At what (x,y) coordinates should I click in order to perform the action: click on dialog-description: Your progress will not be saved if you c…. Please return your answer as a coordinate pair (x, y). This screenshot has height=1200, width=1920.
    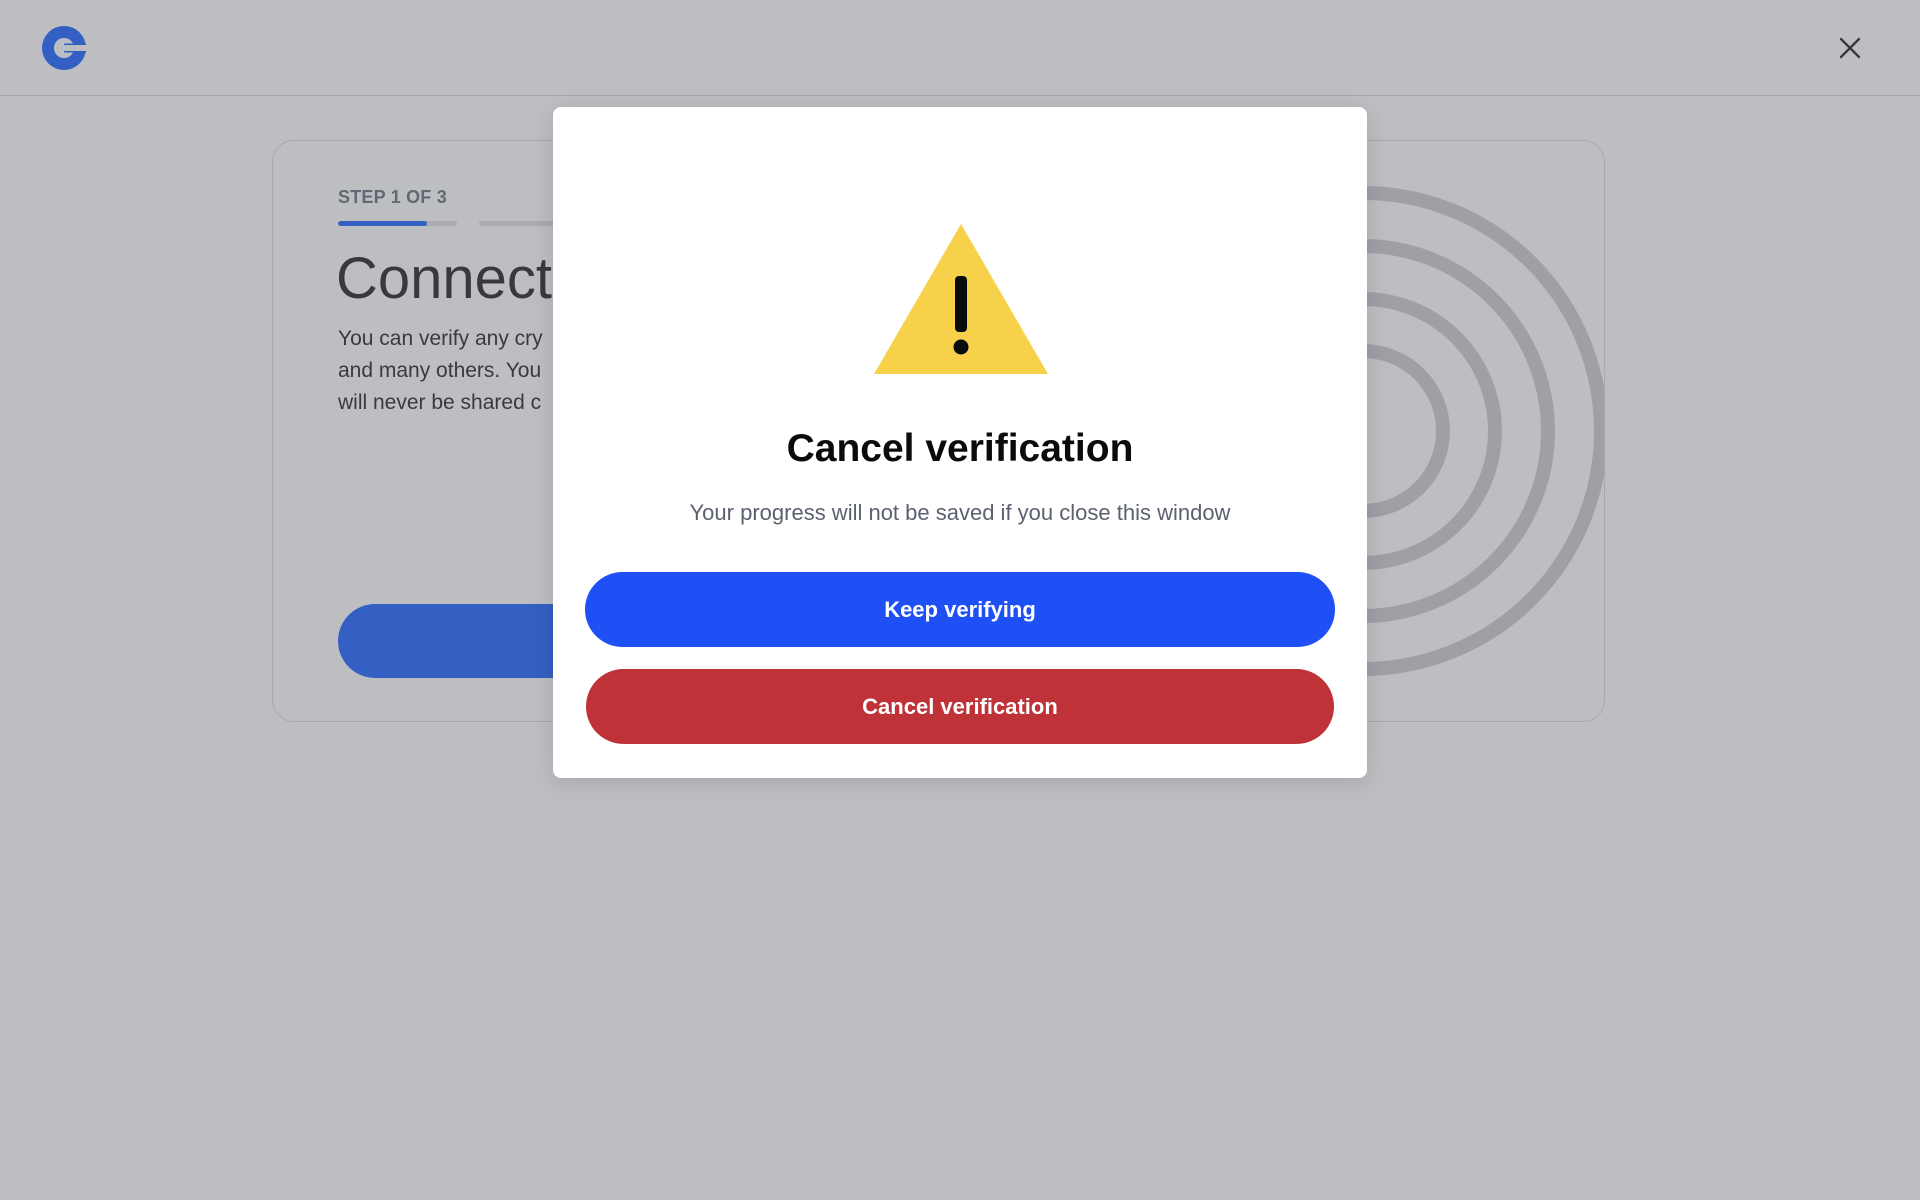
    Looking at the image, I should click on (960, 512).